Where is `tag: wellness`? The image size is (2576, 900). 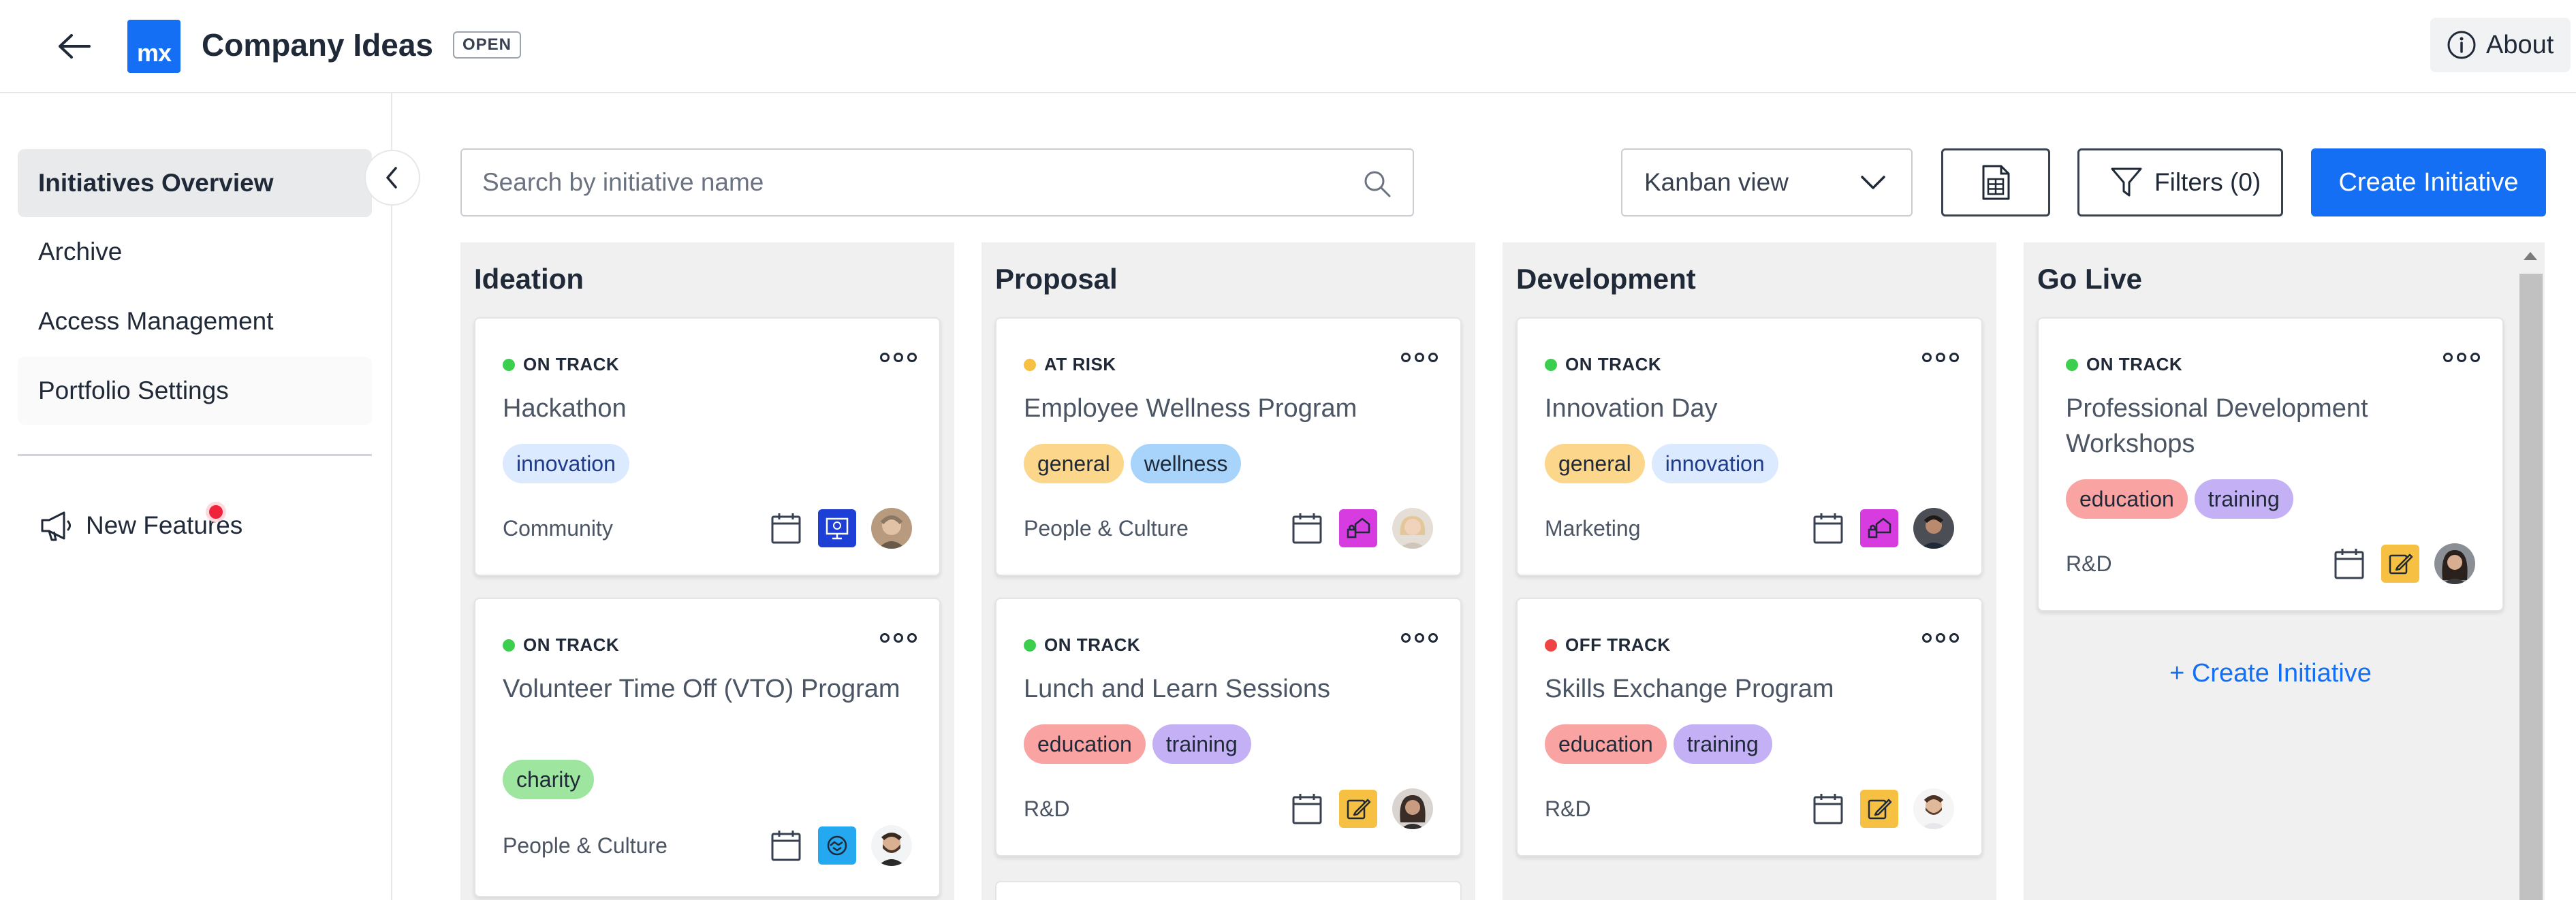
tag: wellness is located at coordinates (1186, 463).